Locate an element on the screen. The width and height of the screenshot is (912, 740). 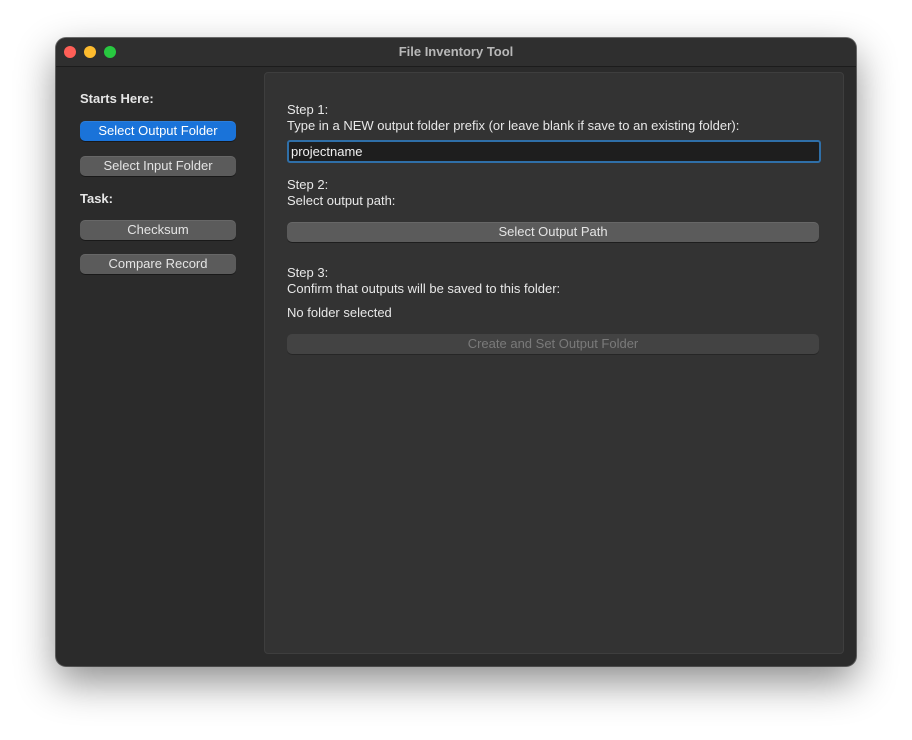
select-output-folder-button: Select Output Folder is located at coordinates (158, 131).